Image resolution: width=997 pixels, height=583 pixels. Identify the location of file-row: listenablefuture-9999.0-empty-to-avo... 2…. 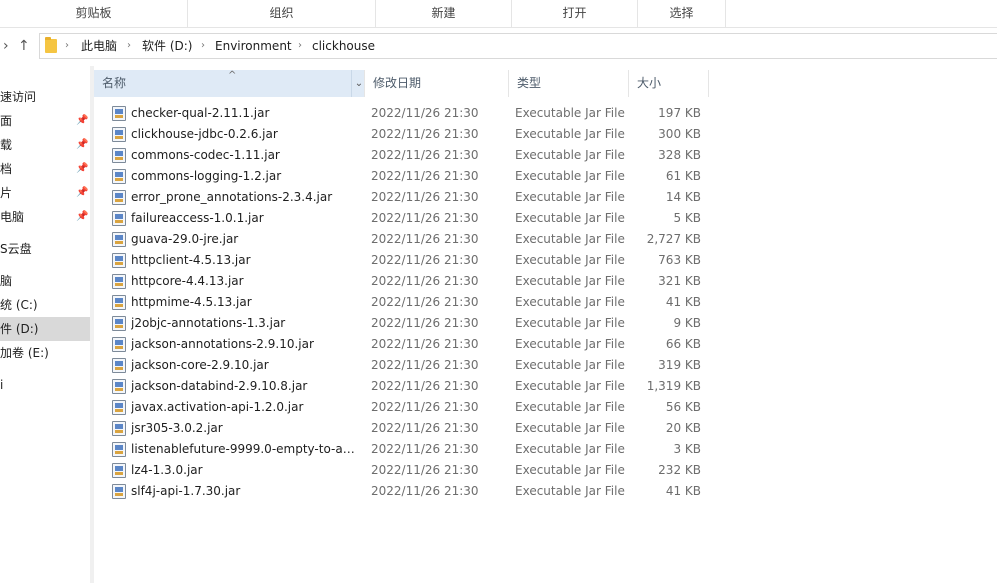
(545, 449).